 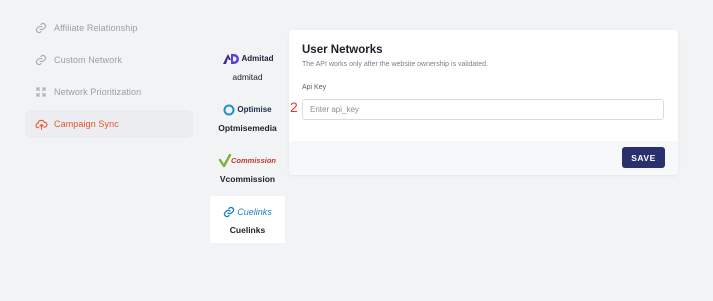 I want to click on sidebar-item-campaign-sync: Campaign Sync, so click(x=109, y=124).